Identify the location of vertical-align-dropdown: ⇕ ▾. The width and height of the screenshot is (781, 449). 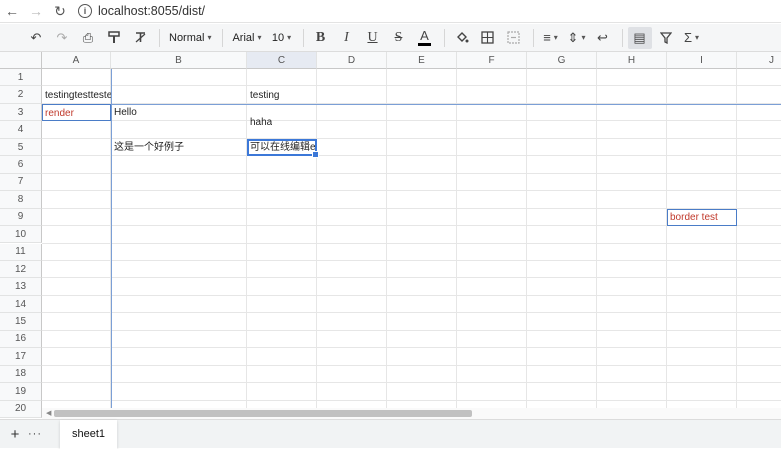
(577, 38).